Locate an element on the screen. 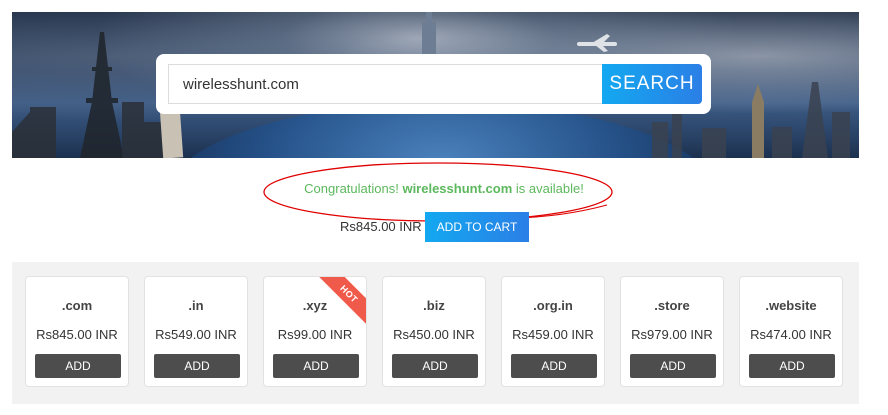 This screenshot has height=415, width=888. tld-price: Rs99.00 INR is located at coordinates (315, 334).